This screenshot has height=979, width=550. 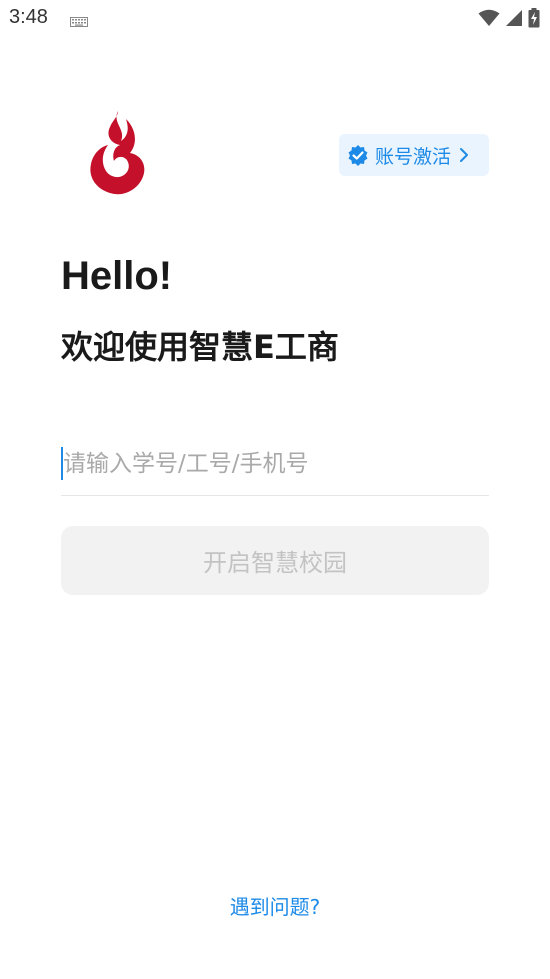 I want to click on start-smart-campus-button: 开启智慧校园, so click(x=275, y=560).